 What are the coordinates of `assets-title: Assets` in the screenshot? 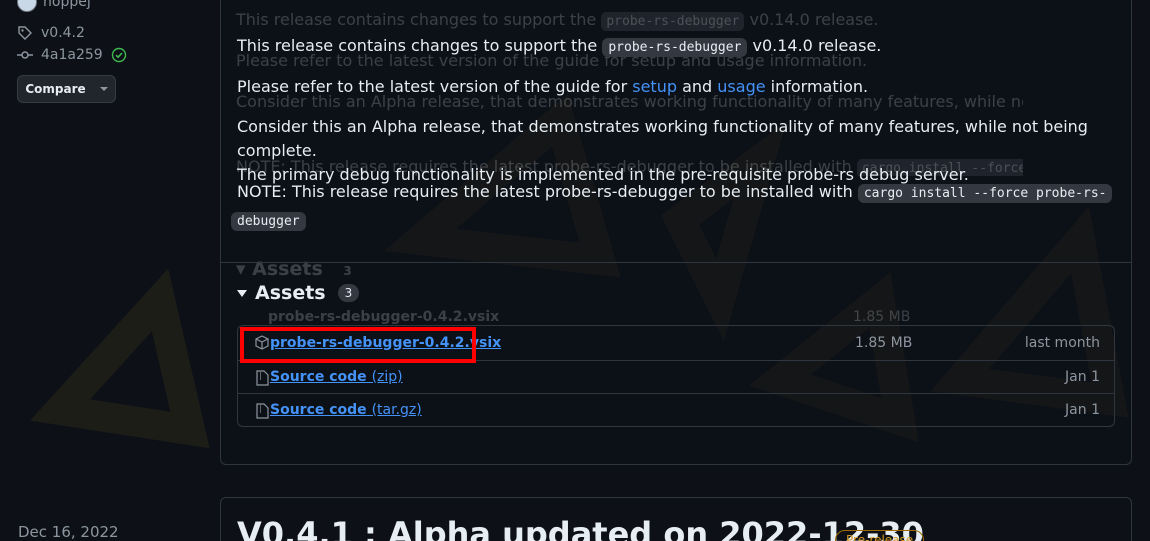 It's located at (290, 293).